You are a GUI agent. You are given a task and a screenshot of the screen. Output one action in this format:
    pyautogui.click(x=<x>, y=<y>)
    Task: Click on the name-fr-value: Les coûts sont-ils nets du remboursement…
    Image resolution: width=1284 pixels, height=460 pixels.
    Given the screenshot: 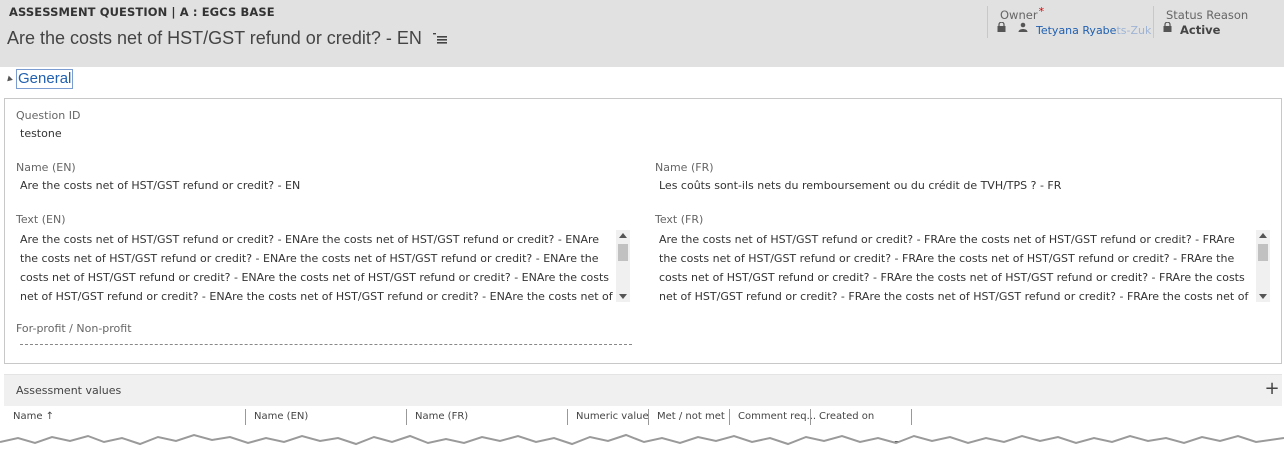 What is the action you would take?
    pyautogui.click(x=860, y=185)
    